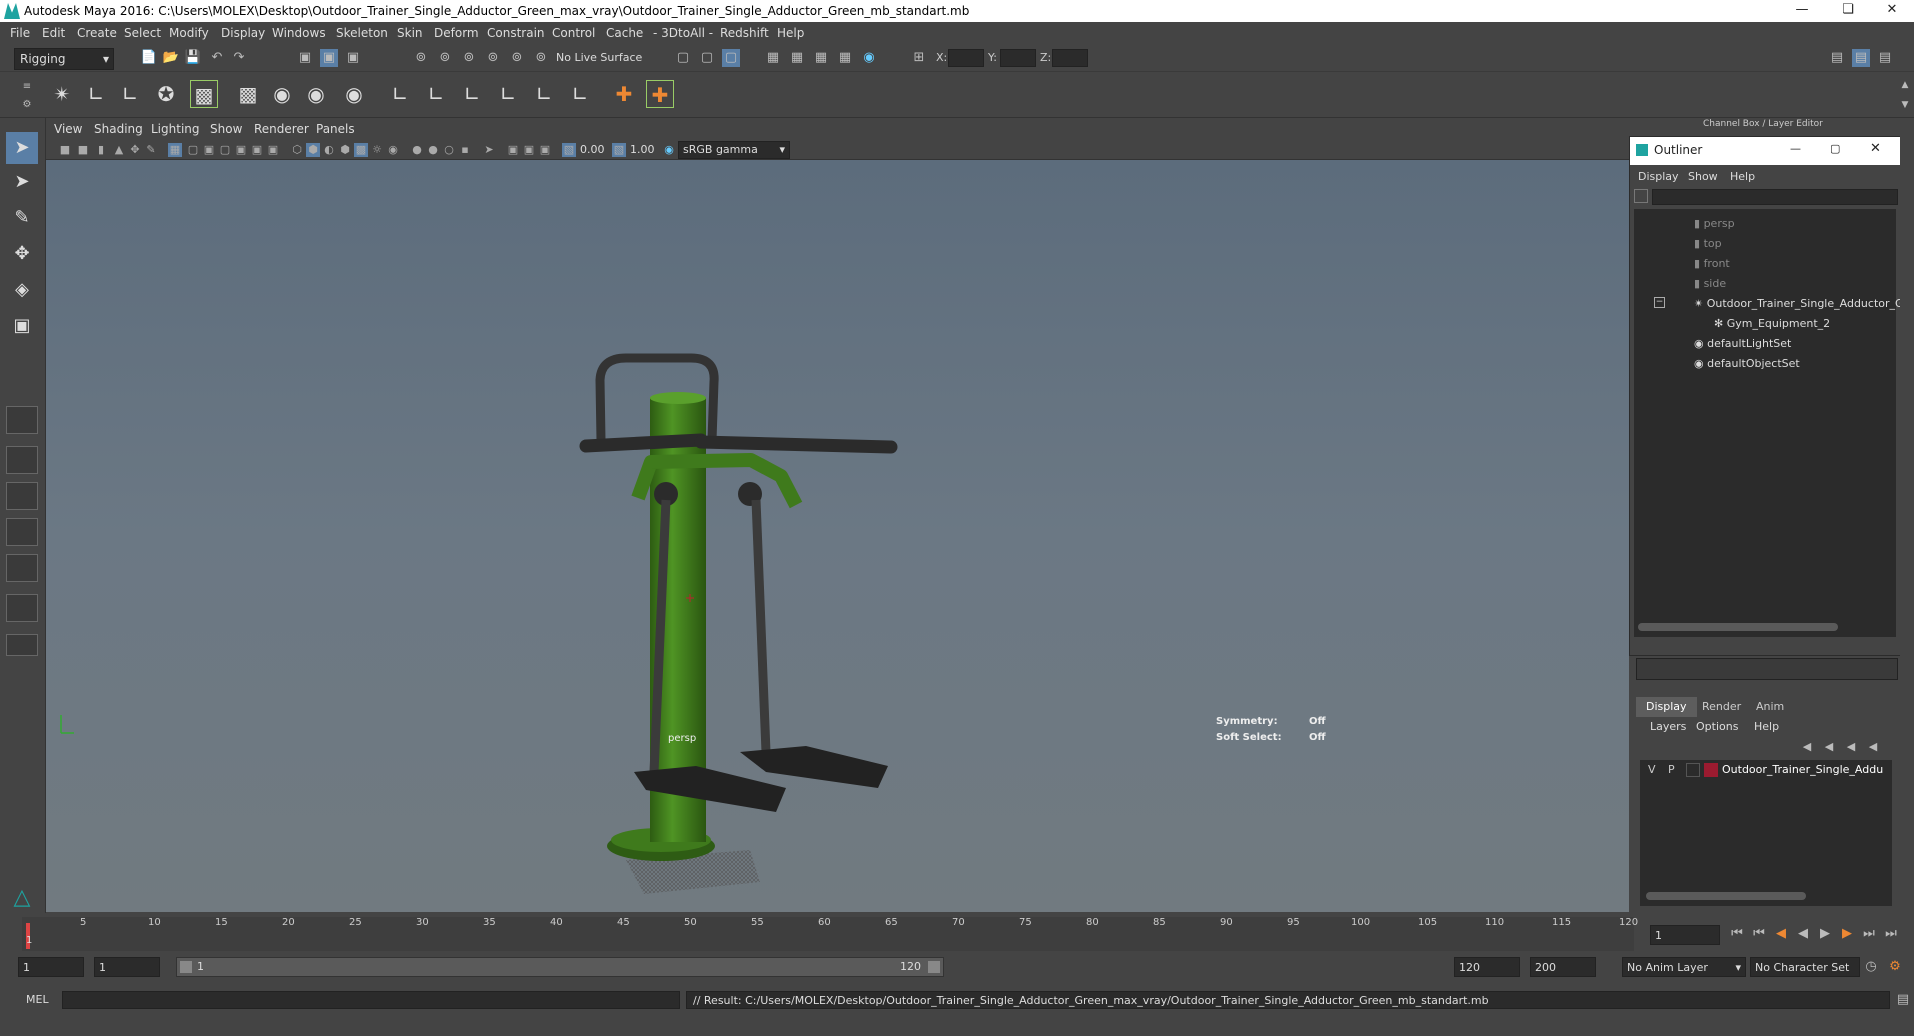 The image size is (1914, 1036). Describe the element at coordinates (1070, 58) in the screenshot. I see `z-field` at that location.